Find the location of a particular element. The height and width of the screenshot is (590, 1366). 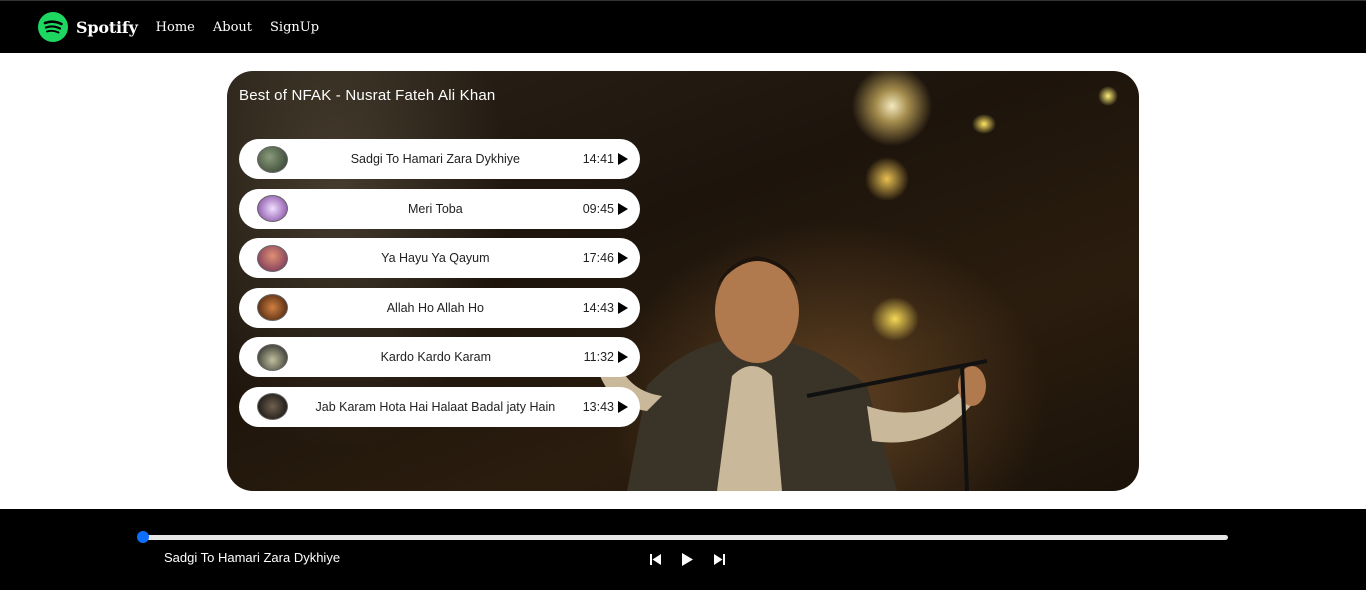

song-item: Ya Hayu Ya Qayum 17:46 is located at coordinates (439, 258).